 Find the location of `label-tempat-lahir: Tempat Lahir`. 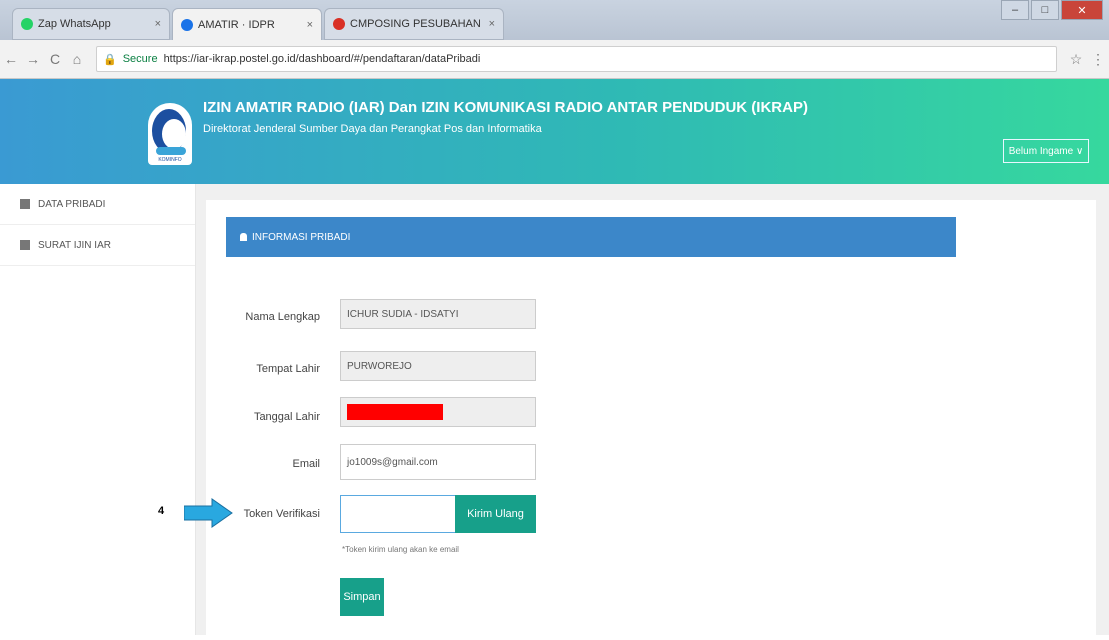

label-tempat-lahir: Tempat Lahir is located at coordinates (288, 369).